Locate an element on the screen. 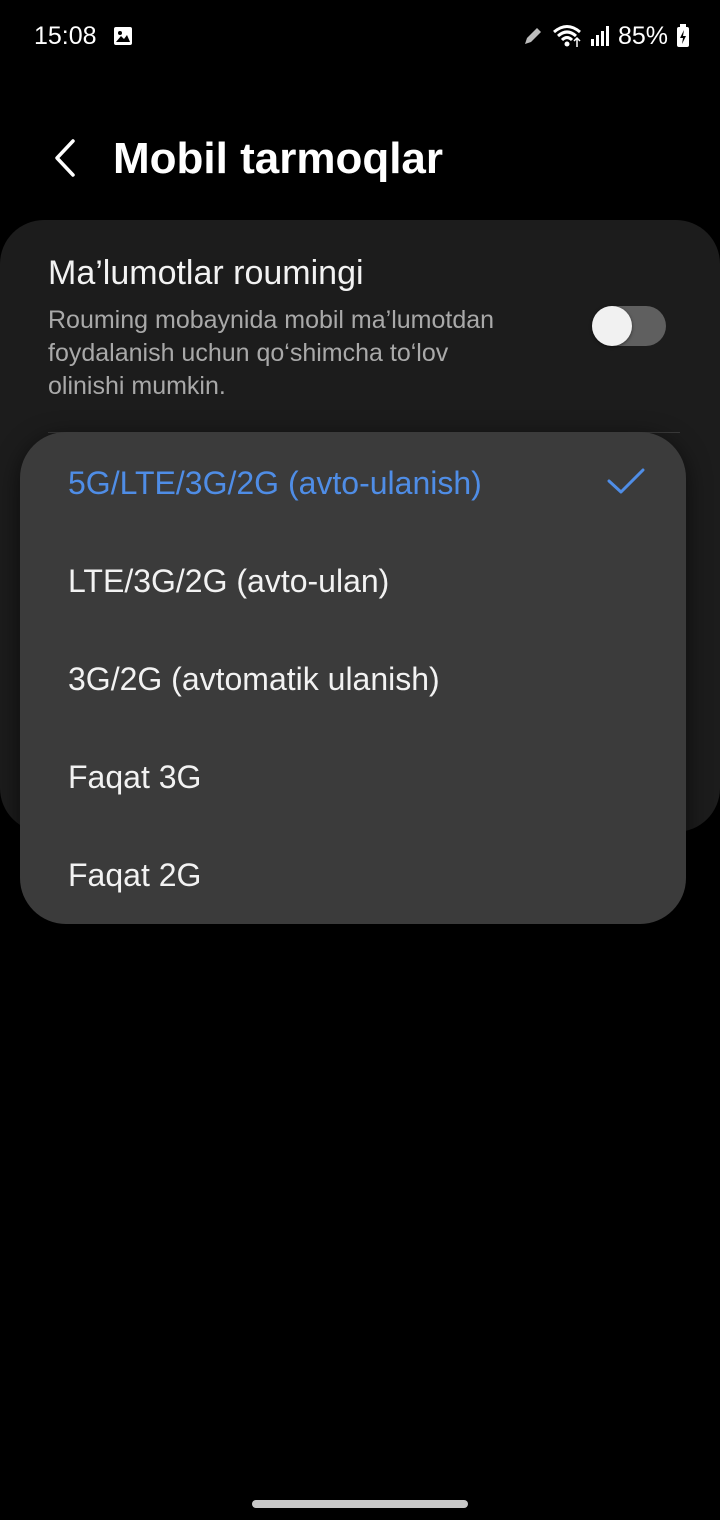 Image resolution: width=720 pixels, height=1520 pixels. pen-icon is located at coordinates (532, 36).